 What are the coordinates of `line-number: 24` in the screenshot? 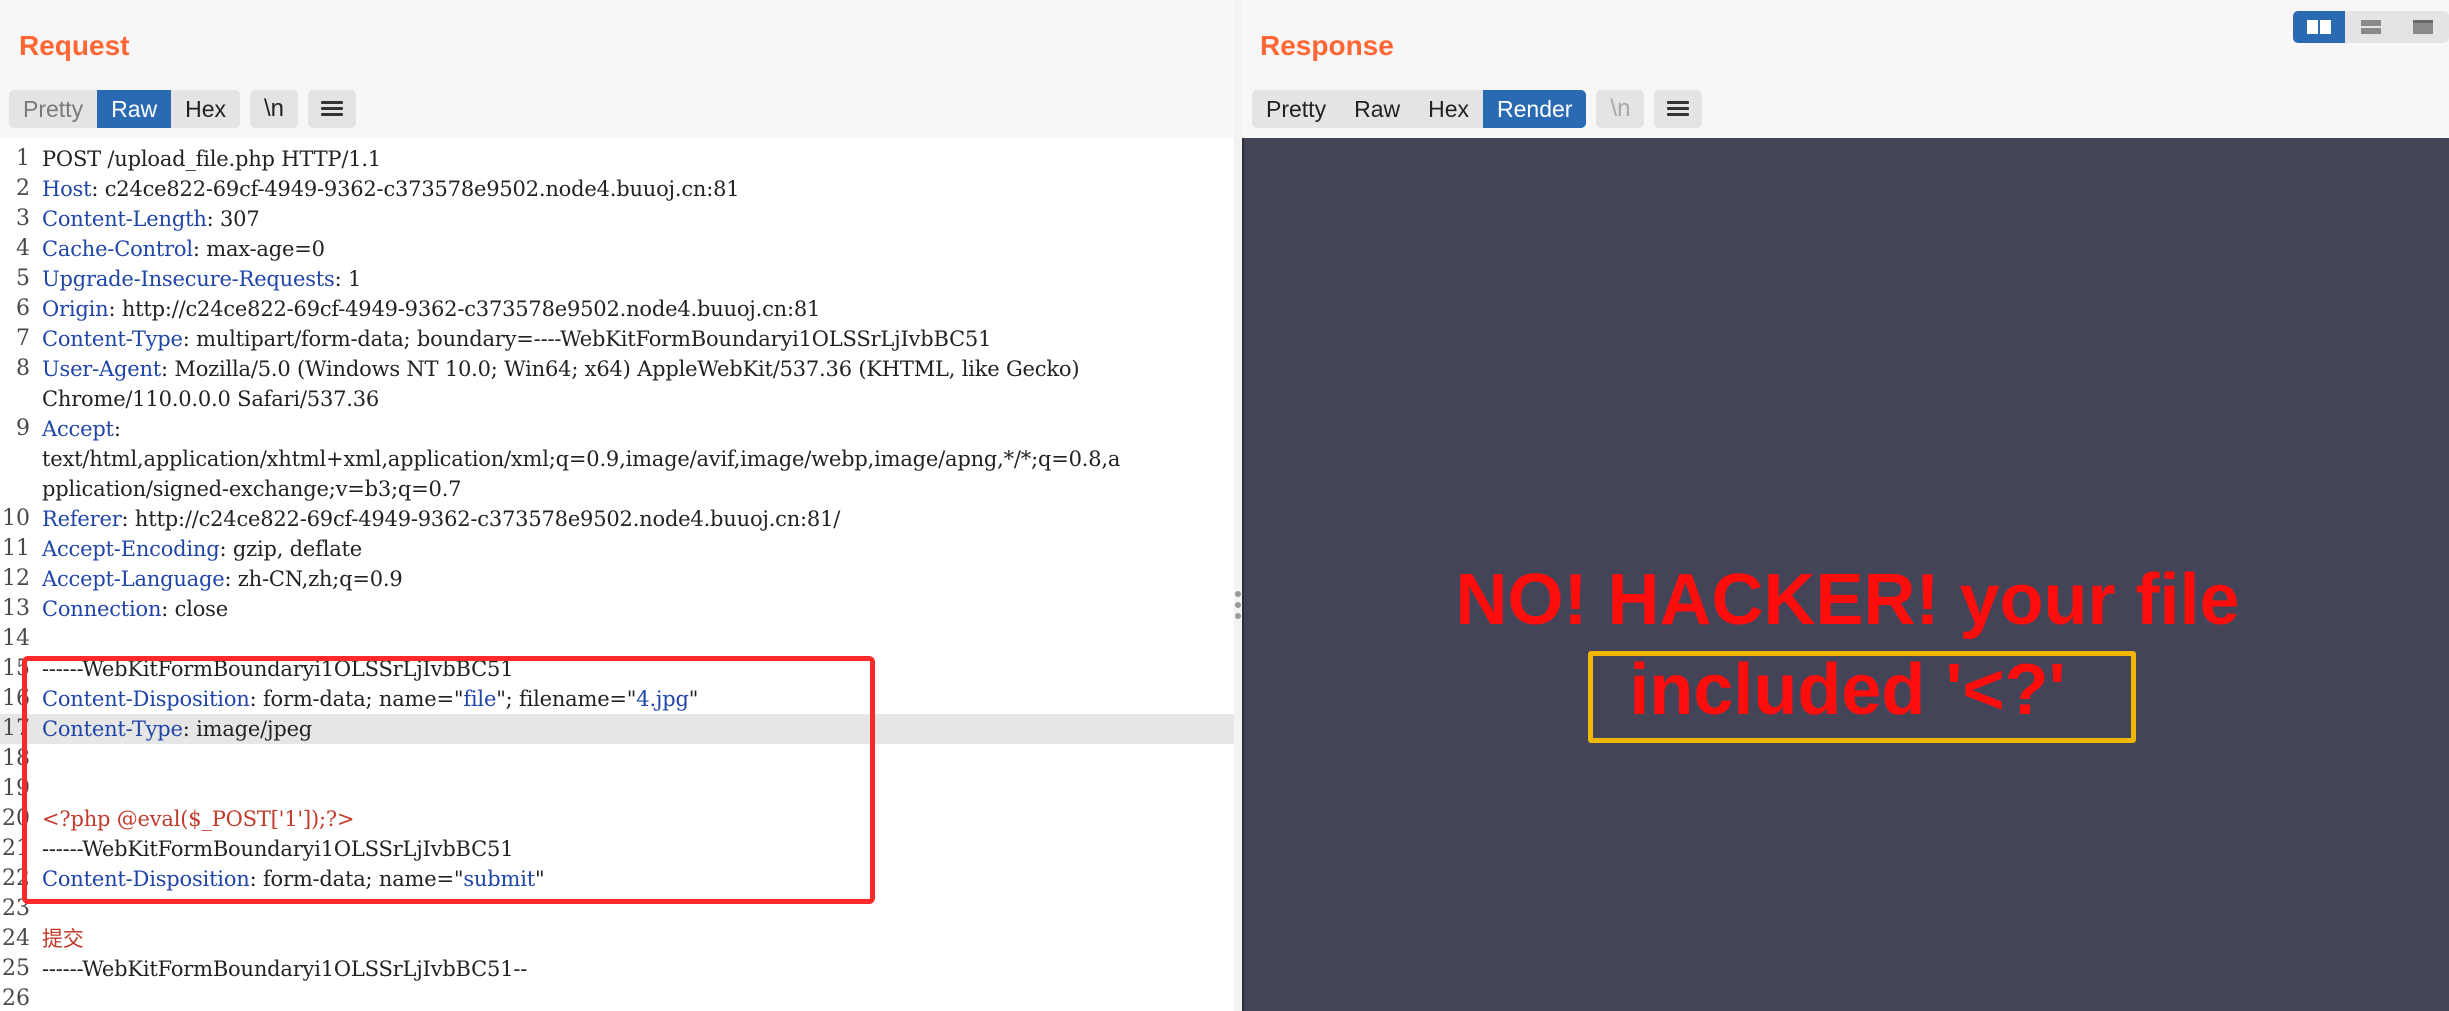 It's located at (16, 938).